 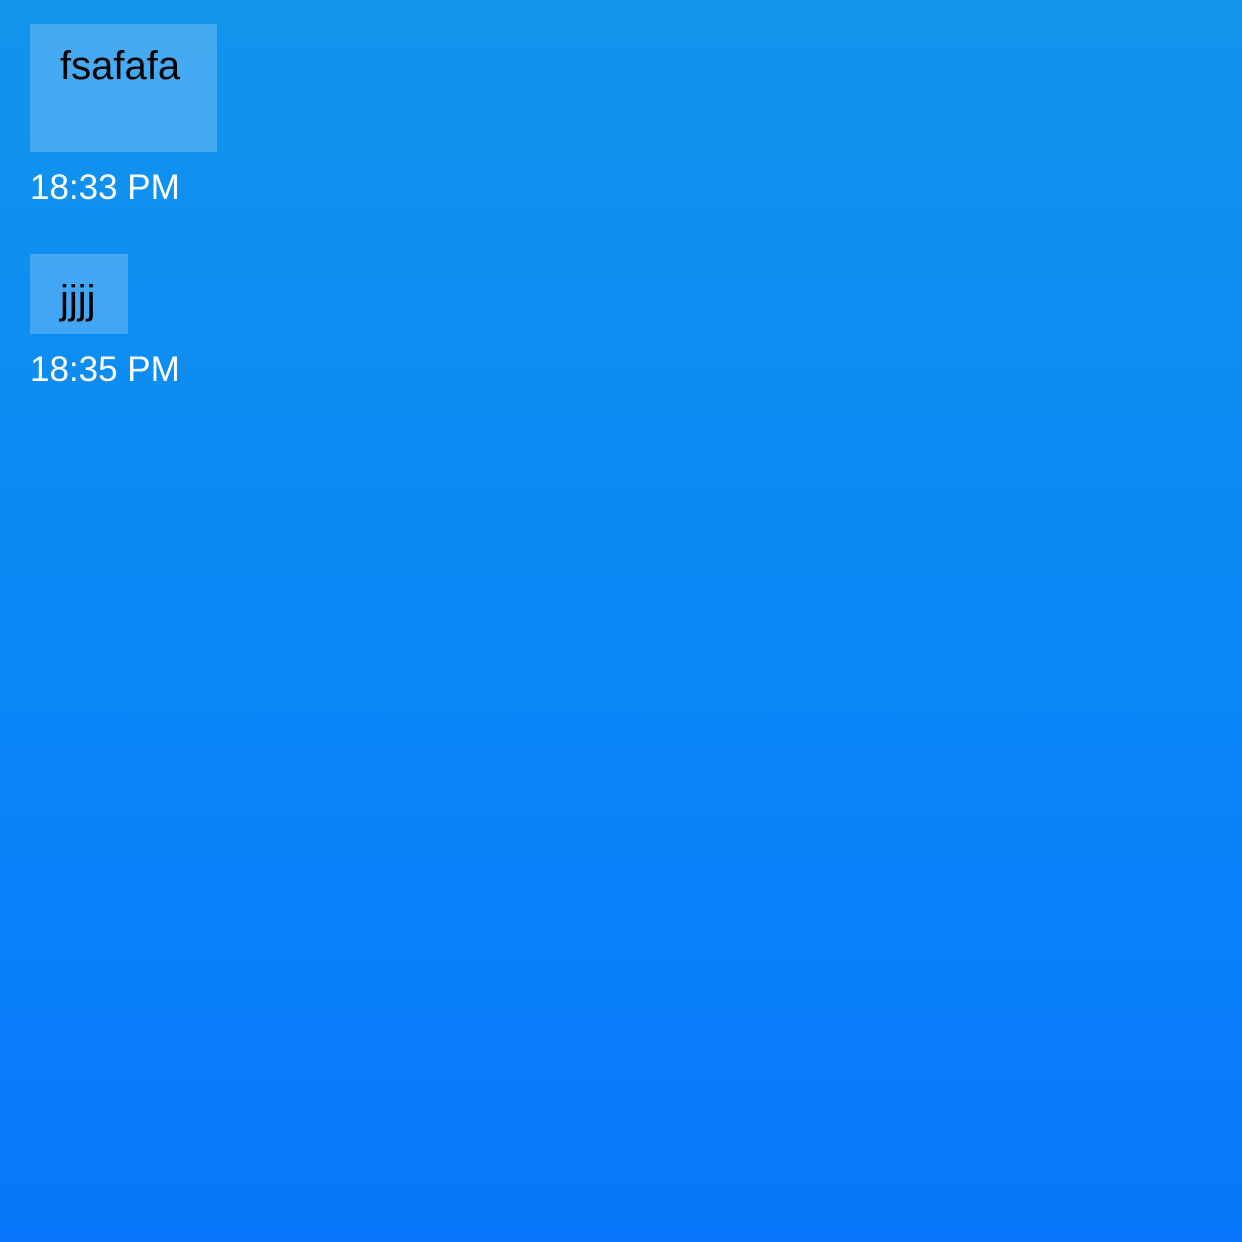 I want to click on message-bubble: fsafafa, so click(x=123, y=88).